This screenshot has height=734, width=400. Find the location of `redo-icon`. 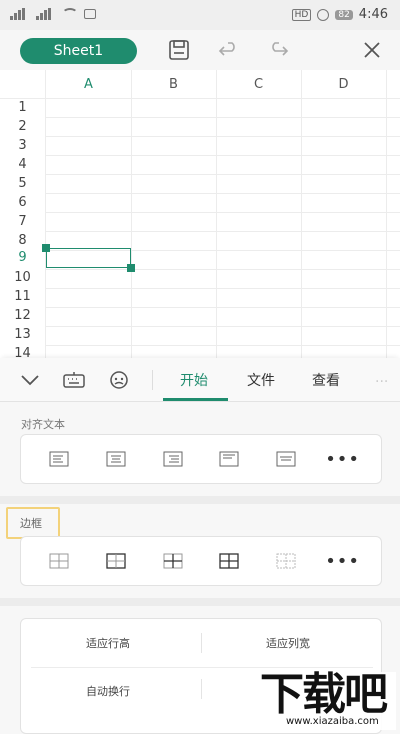

redo-icon is located at coordinates (278, 50).